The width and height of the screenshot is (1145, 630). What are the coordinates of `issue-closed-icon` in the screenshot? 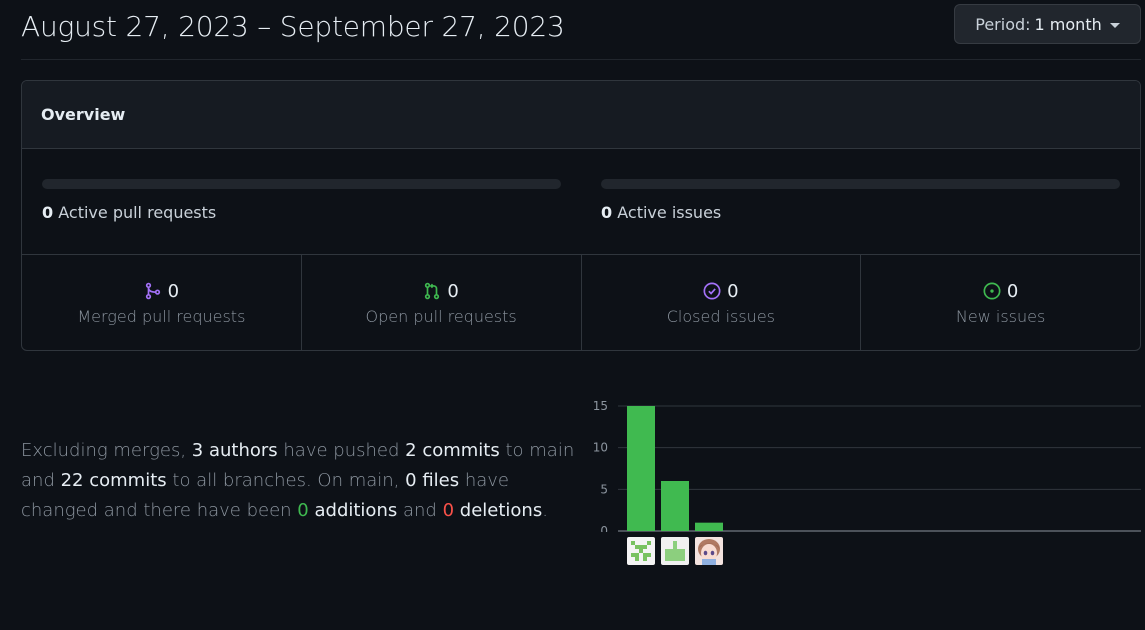 It's located at (712, 291).